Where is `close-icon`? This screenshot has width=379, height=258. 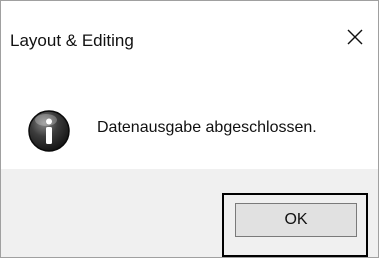 close-icon is located at coordinates (355, 37).